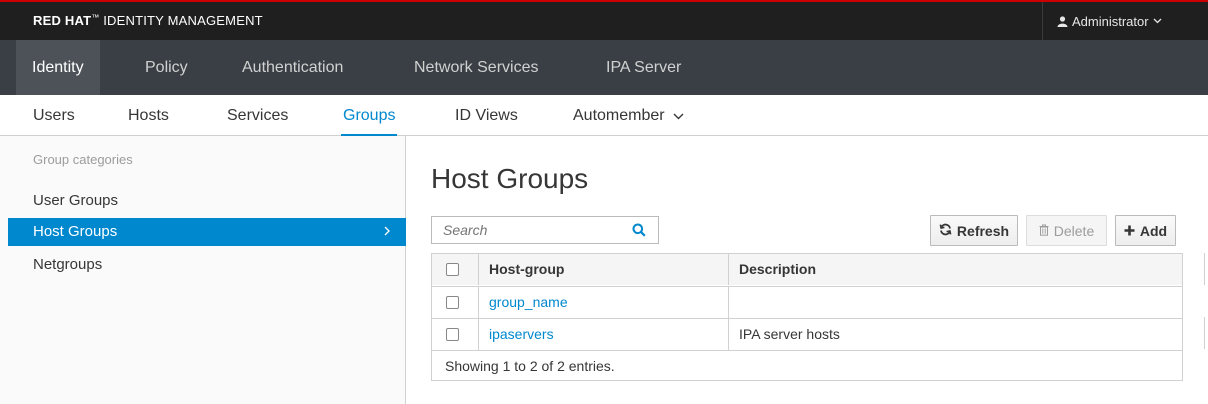 The width and height of the screenshot is (1208, 404). I want to click on tab-ipa-server: IPA Server, so click(643, 67).